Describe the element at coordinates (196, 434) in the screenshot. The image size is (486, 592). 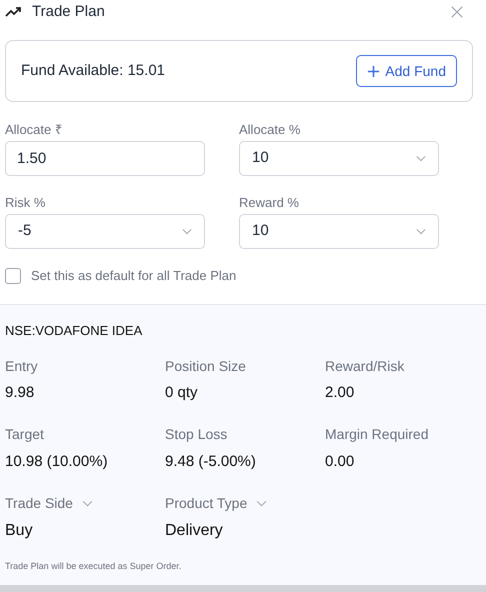
I see `stat-label: Stop Loss` at that location.